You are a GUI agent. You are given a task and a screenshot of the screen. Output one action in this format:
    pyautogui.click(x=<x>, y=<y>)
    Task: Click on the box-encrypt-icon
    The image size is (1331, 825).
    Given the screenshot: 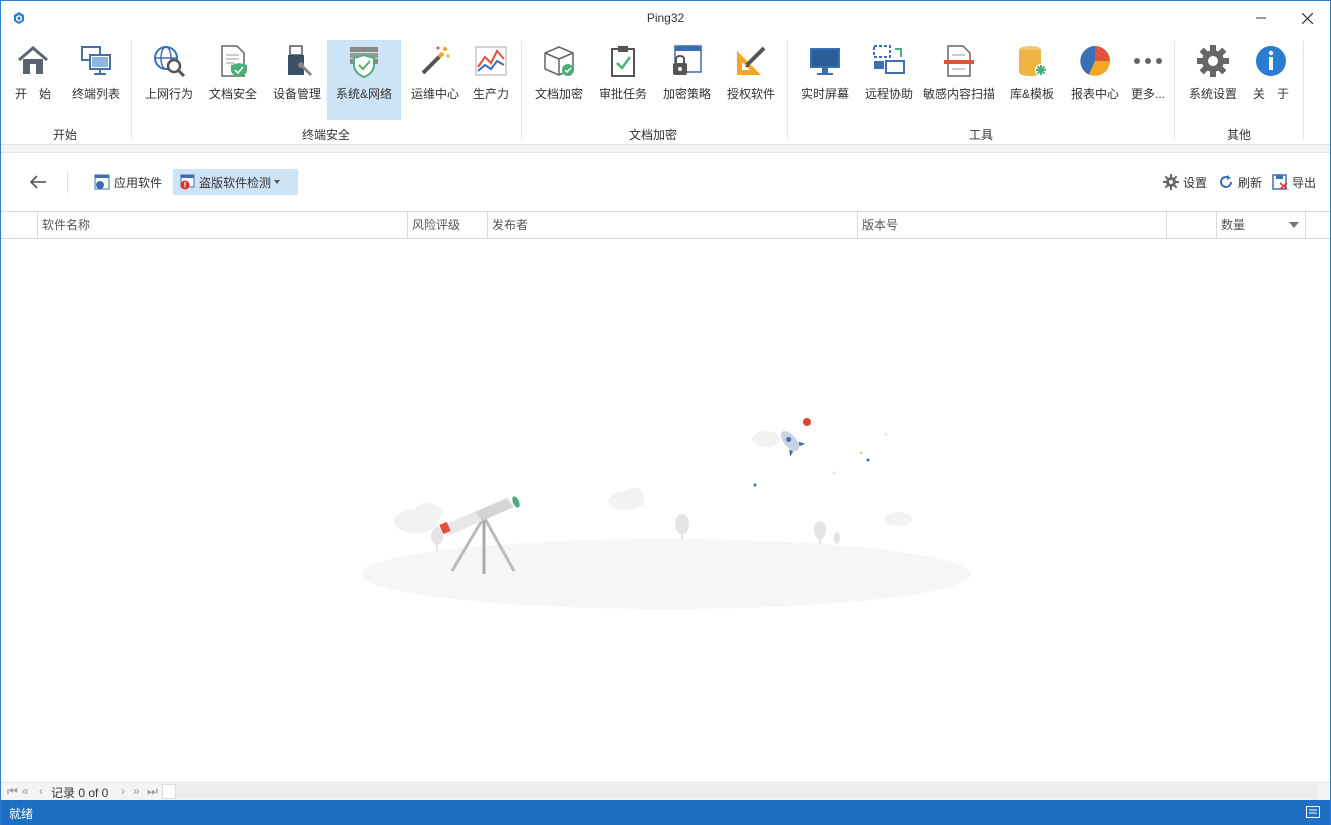 What is the action you would take?
    pyautogui.click(x=559, y=61)
    